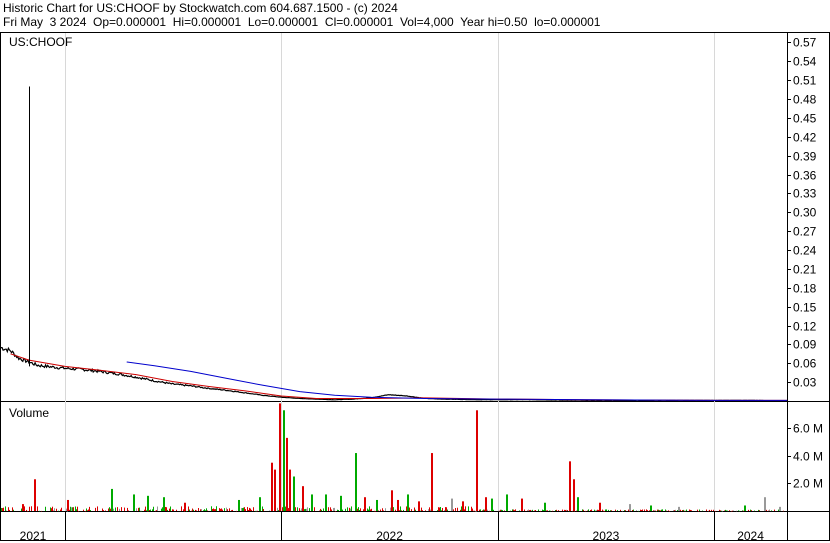  Describe the element at coordinates (805, 157) in the screenshot. I see `price-tick-label: 0.39` at that location.